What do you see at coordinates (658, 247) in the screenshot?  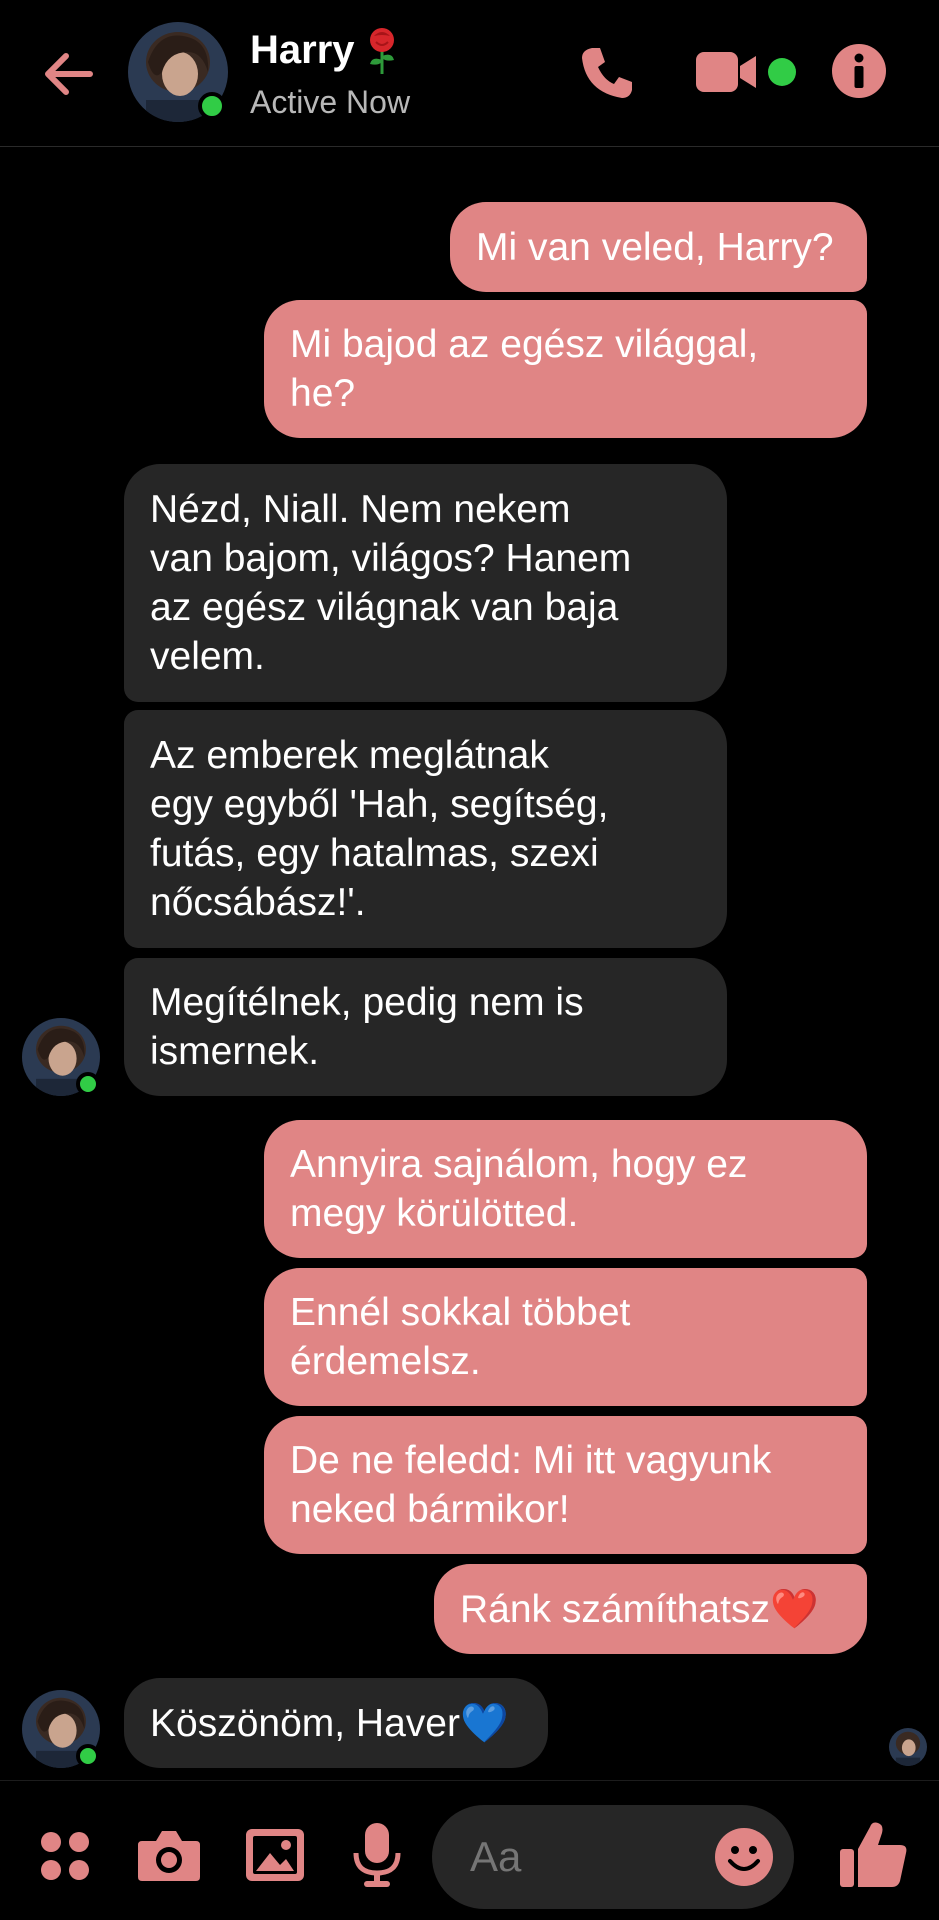 I see `outgoing-message: Mi van veled, Harry?` at bounding box center [658, 247].